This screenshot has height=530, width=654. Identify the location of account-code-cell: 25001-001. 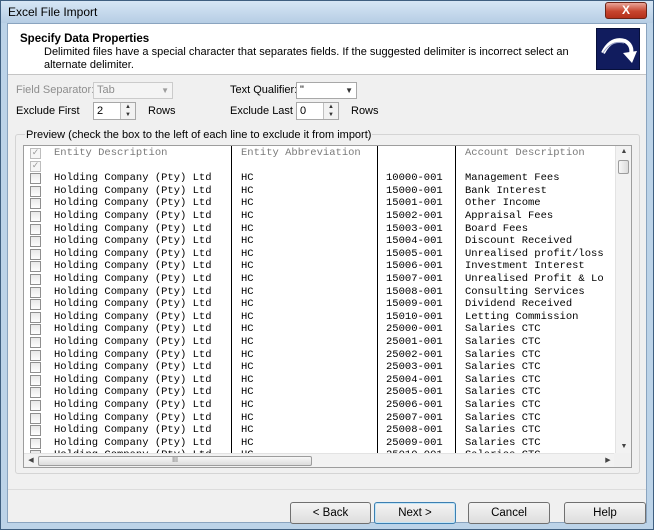
(414, 342).